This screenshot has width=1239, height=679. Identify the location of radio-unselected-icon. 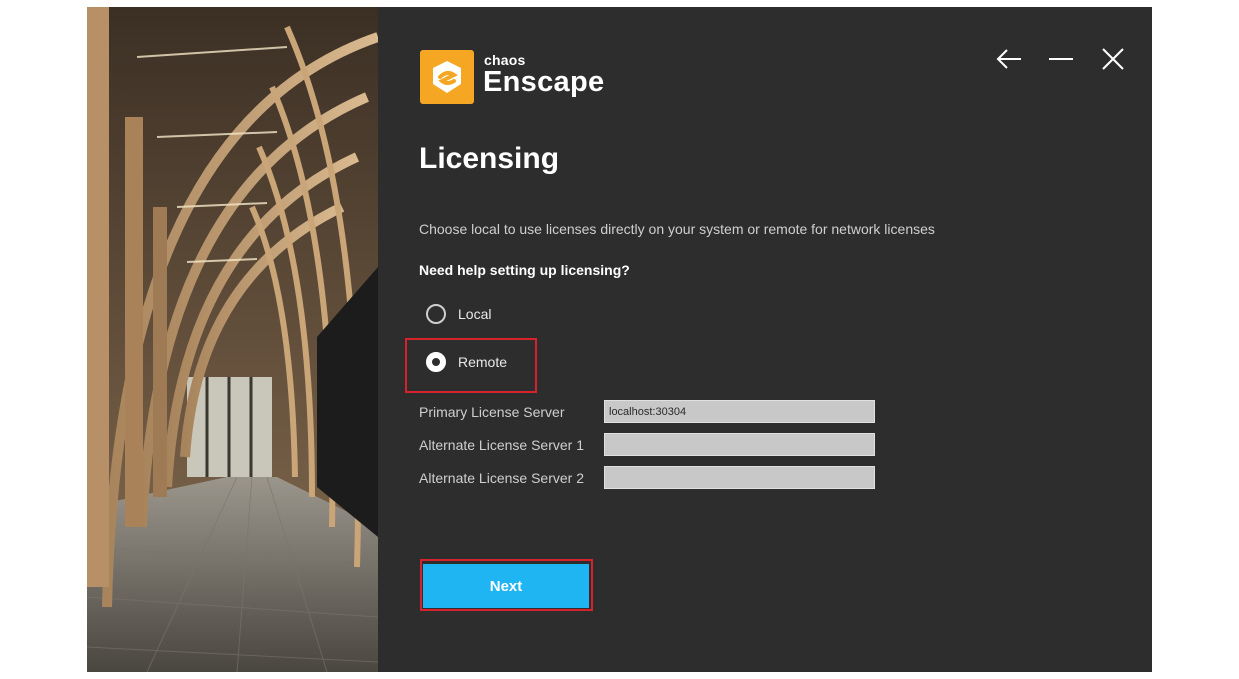
(436, 314).